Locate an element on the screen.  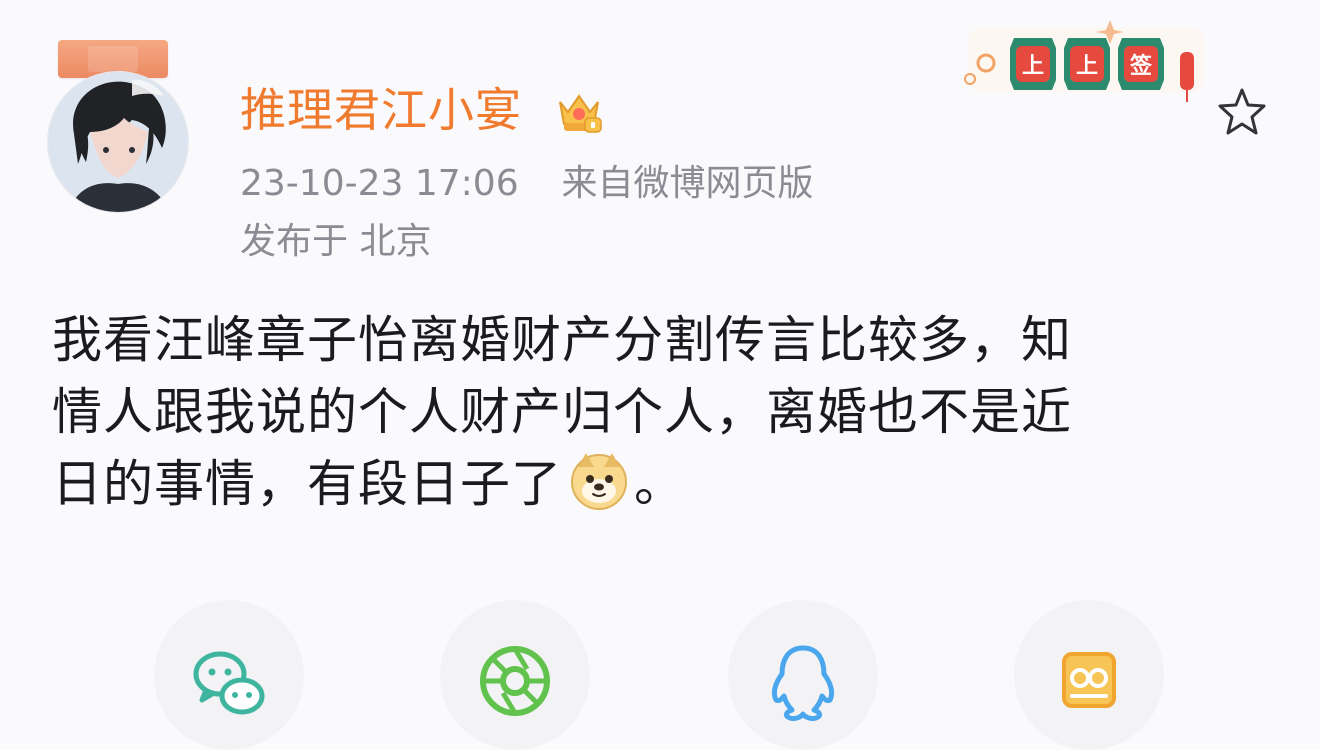
crown-icon is located at coordinates (580, 113).